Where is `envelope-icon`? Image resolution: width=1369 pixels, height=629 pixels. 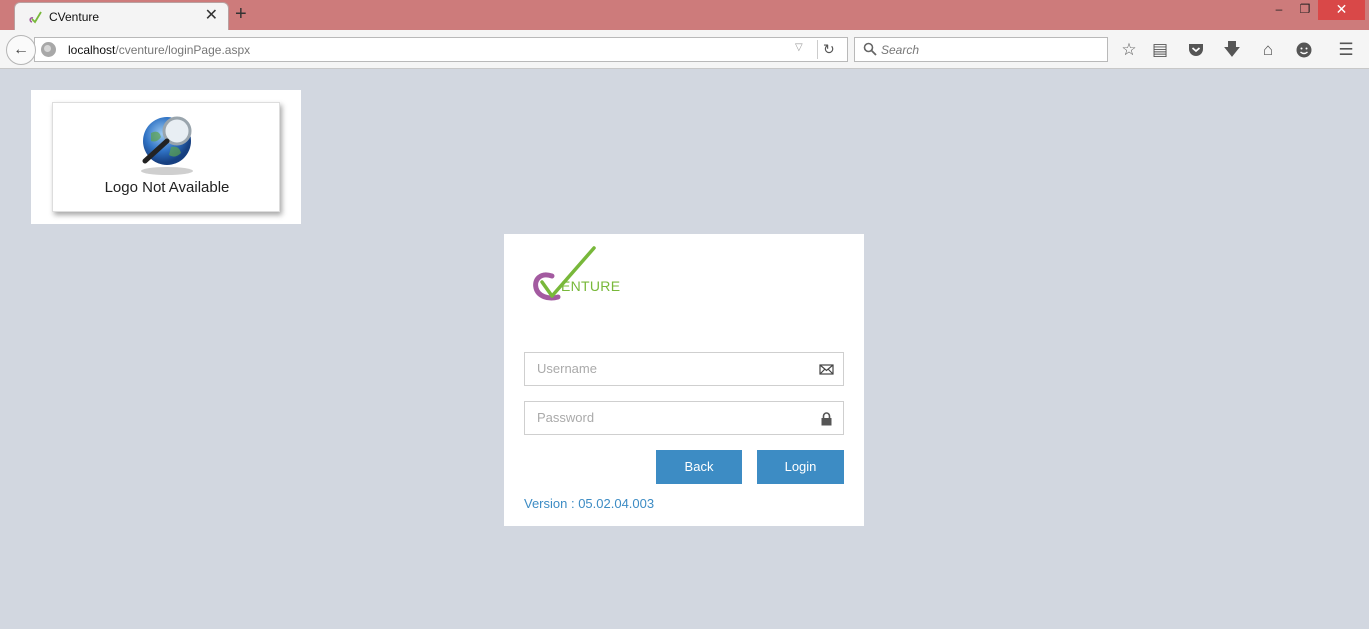
envelope-icon is located at coordinates (826, 369).